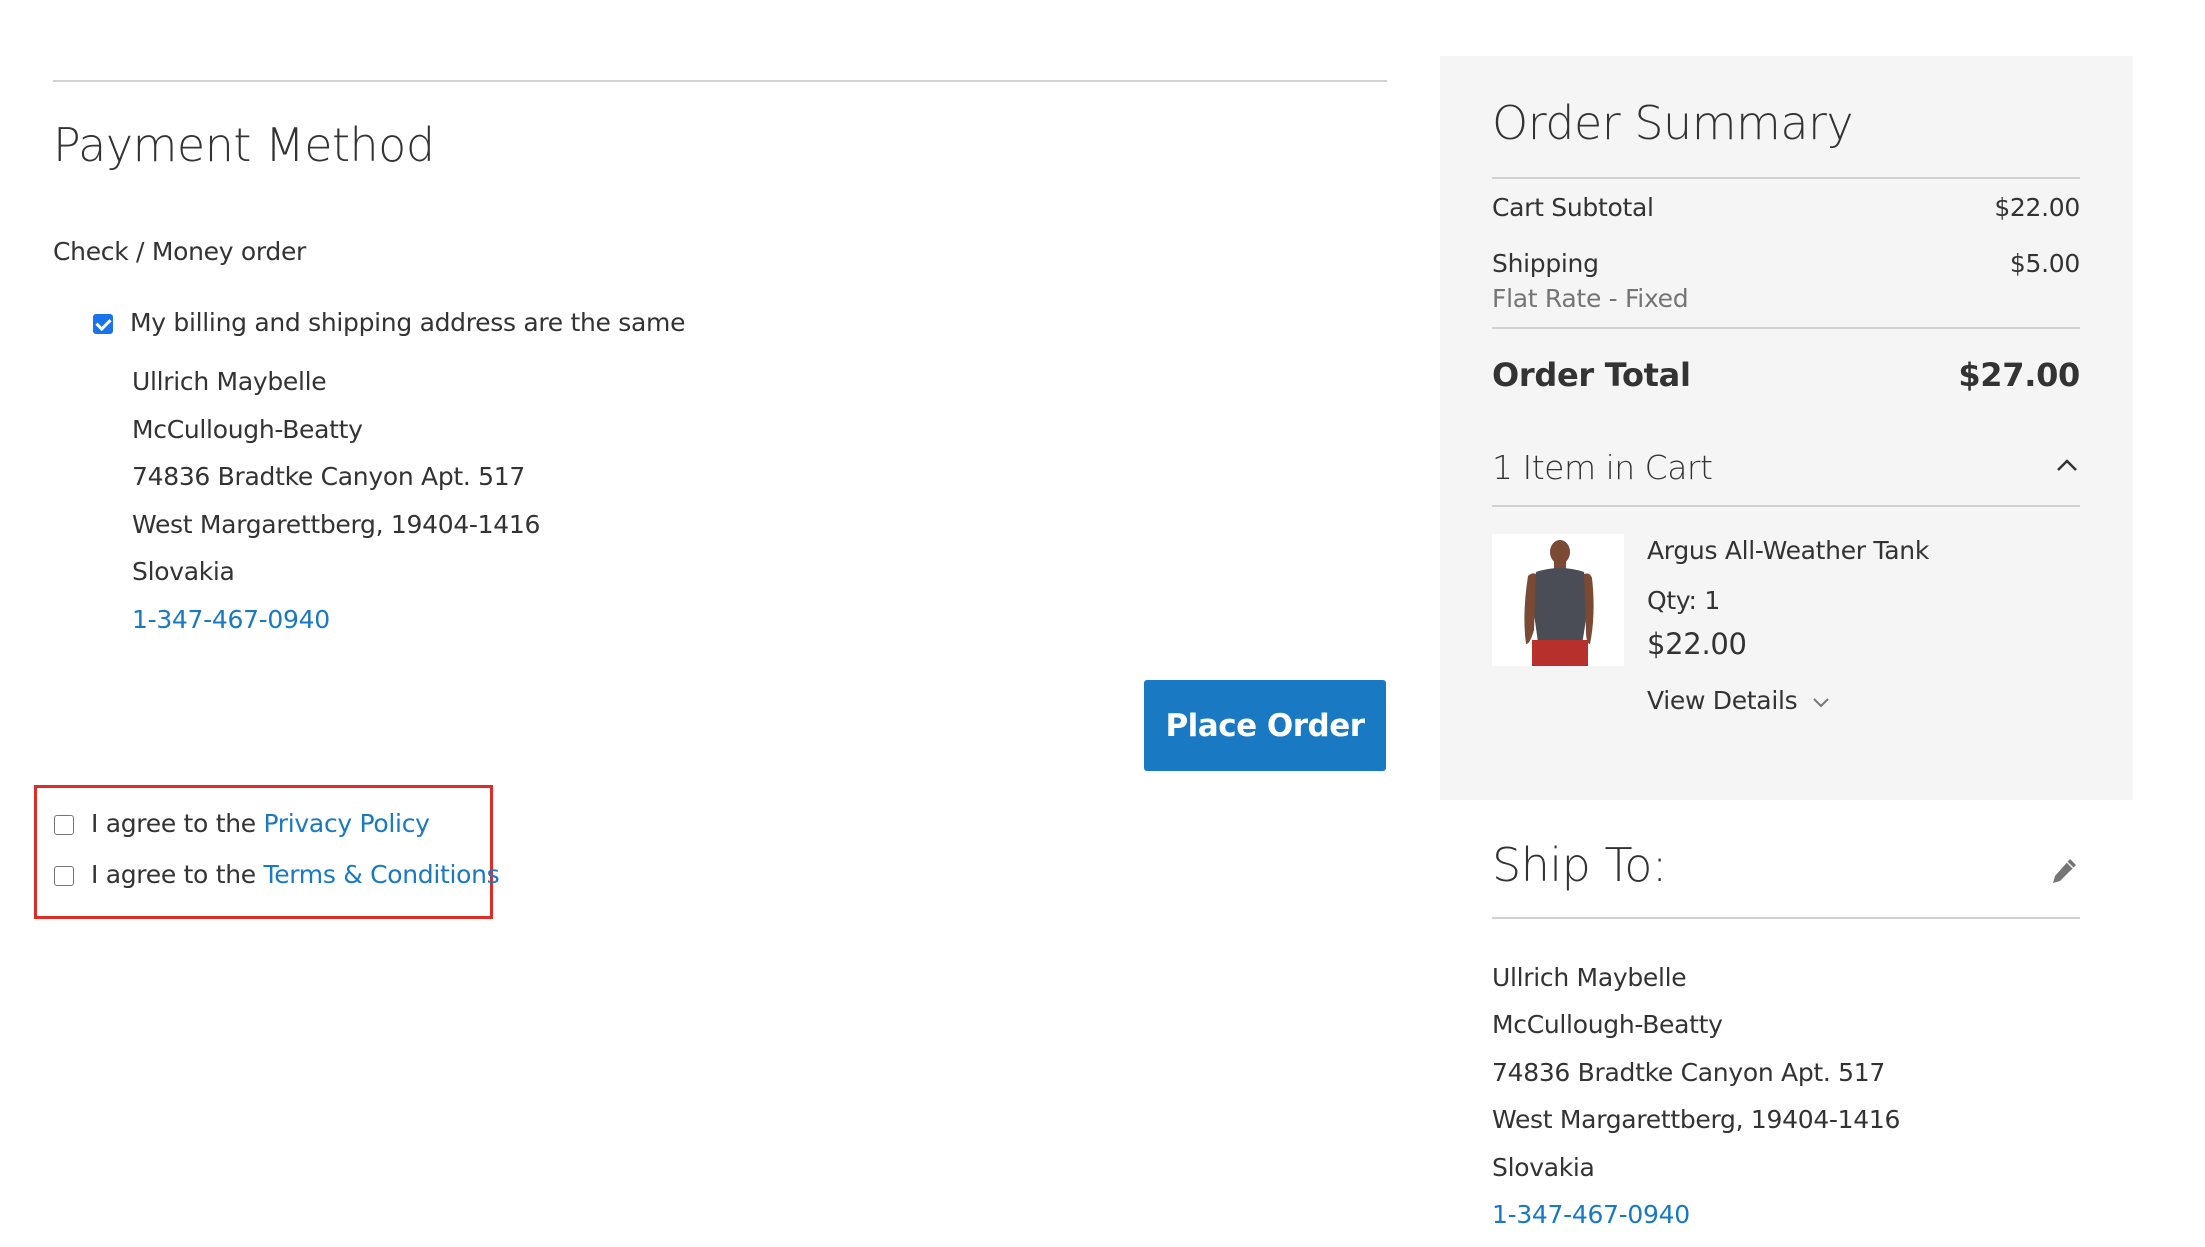  Describe the element at coordinates (1607, 1024) in the screenshot. I see `ship-to-company: McCullough-Beatty` at that location.